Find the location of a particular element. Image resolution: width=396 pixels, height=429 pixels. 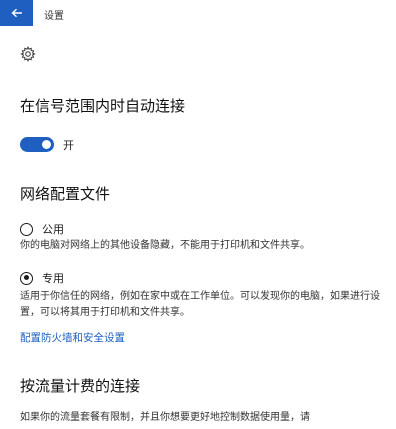

radio-public: 公用 is located at coordinates (42, 229).